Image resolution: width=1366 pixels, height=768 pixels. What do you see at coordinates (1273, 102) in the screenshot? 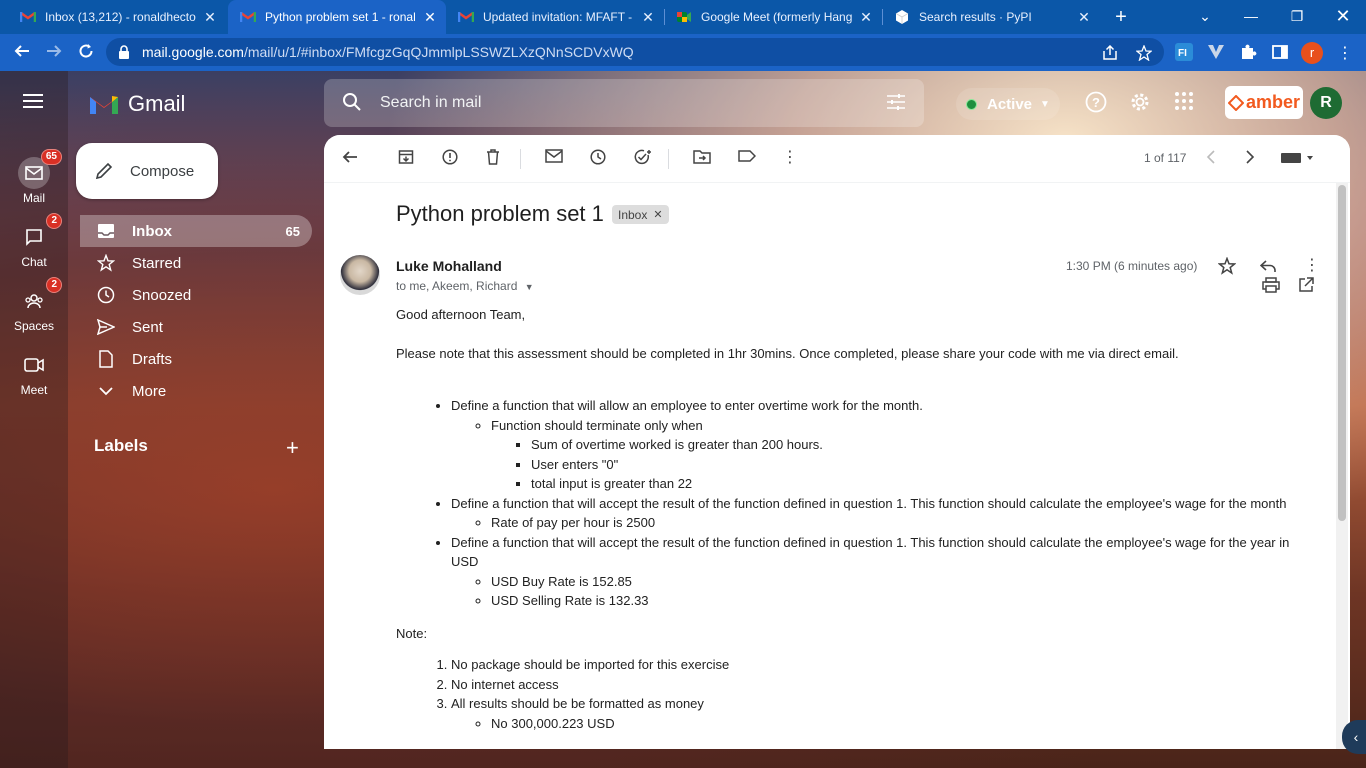
I see `amber-logo-text: amber` at bounding box center [1273, 102].